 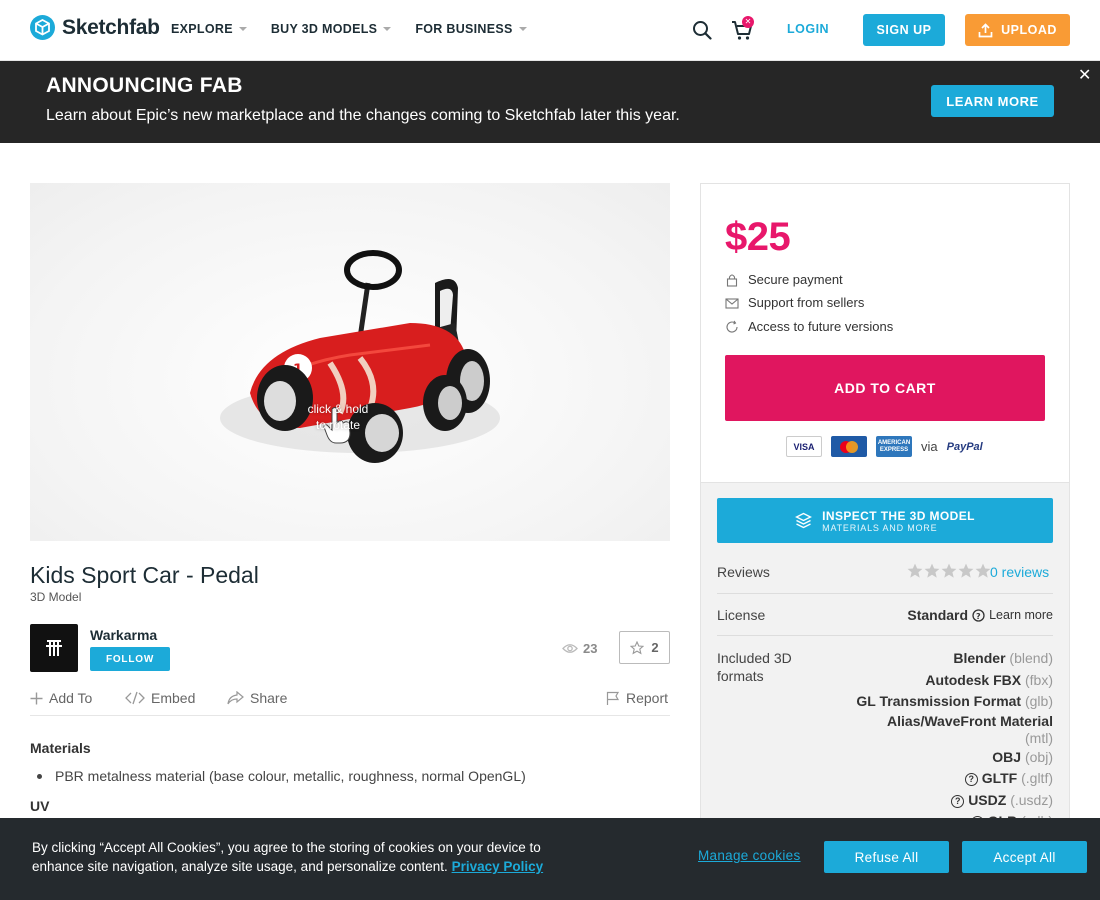 I want to click on logo-cube-icon, so click(x=42, y=27).